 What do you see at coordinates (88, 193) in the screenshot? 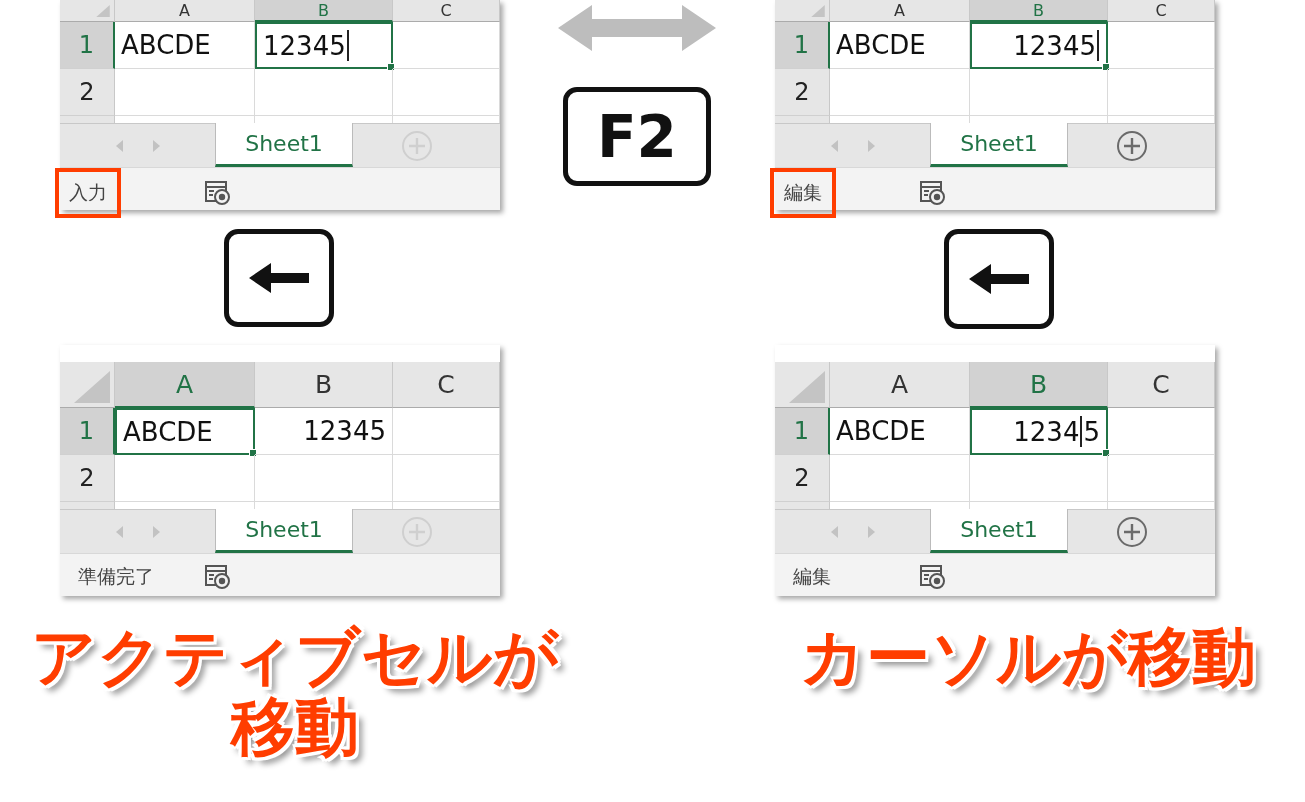
I see `status-text: 入力` at bounding box center [88, 193].